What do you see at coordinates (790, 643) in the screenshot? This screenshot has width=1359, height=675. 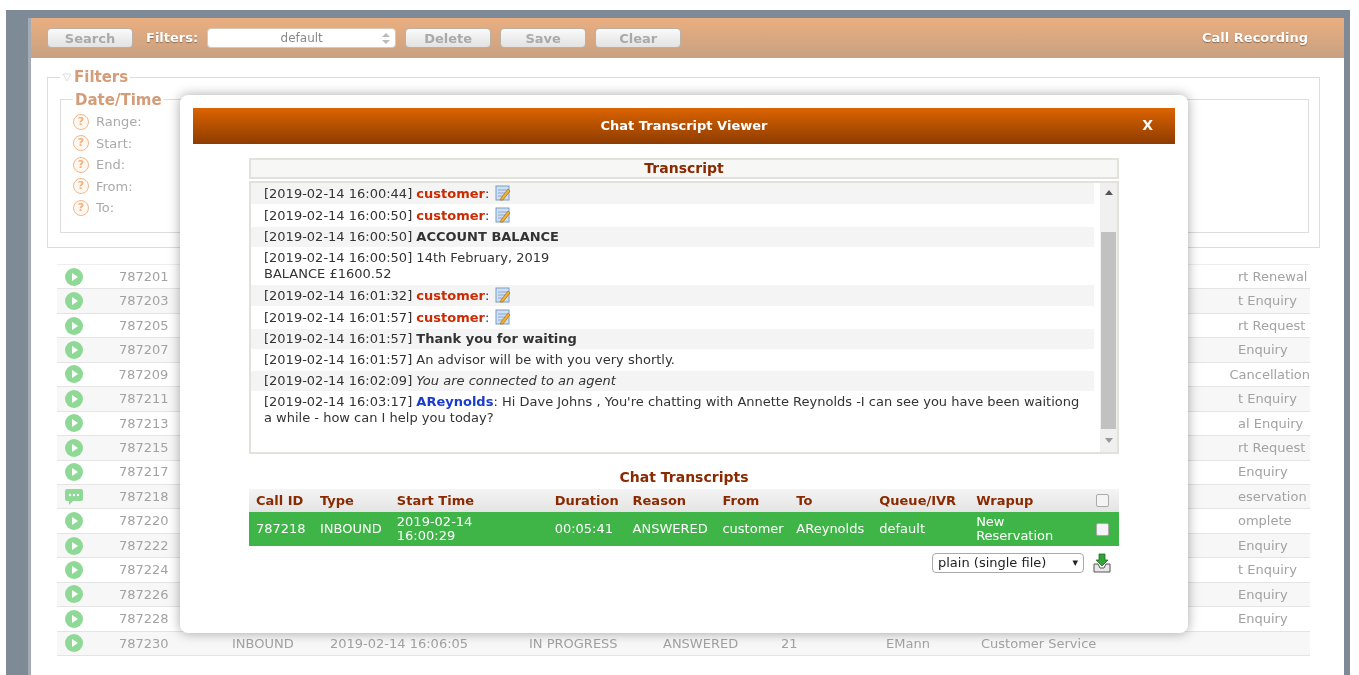 I see `table-cell-text: 21` at bounding box center [790, 643].